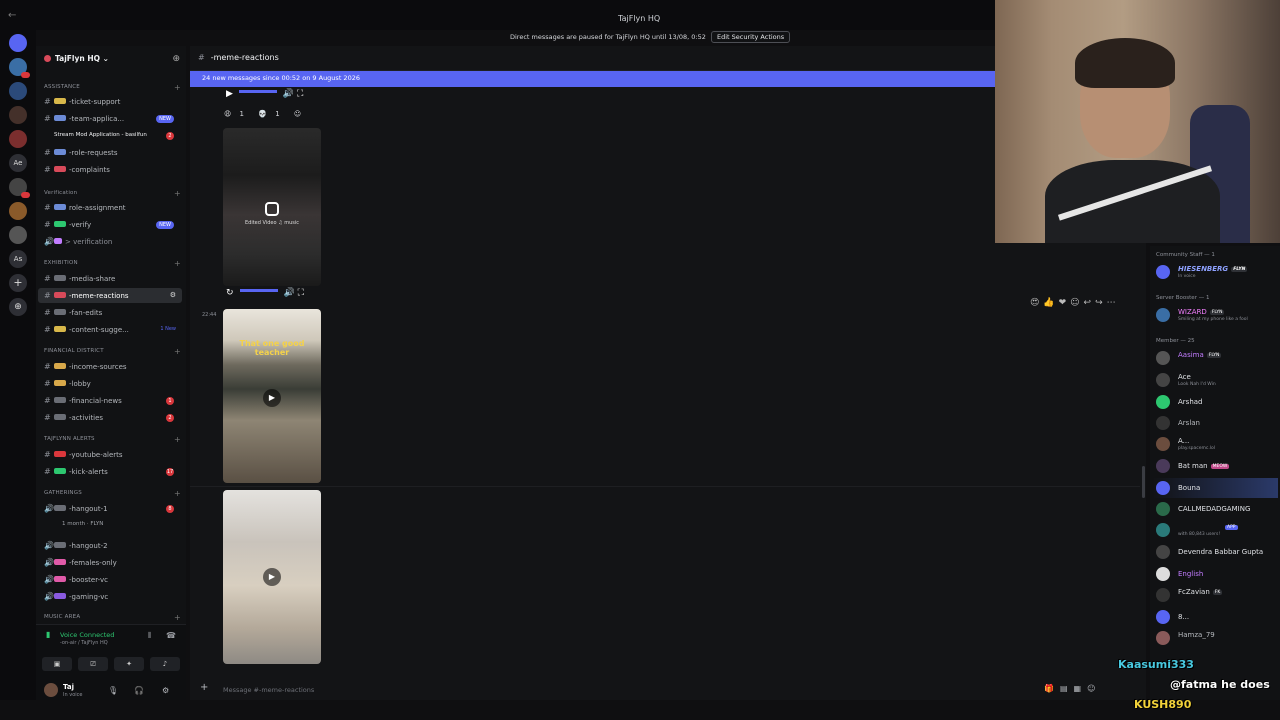 Image resolution: width=1280 pixels, height=720 pixels. I want to click on channel-role-assignment: # role-assignment, so click(110, 207).